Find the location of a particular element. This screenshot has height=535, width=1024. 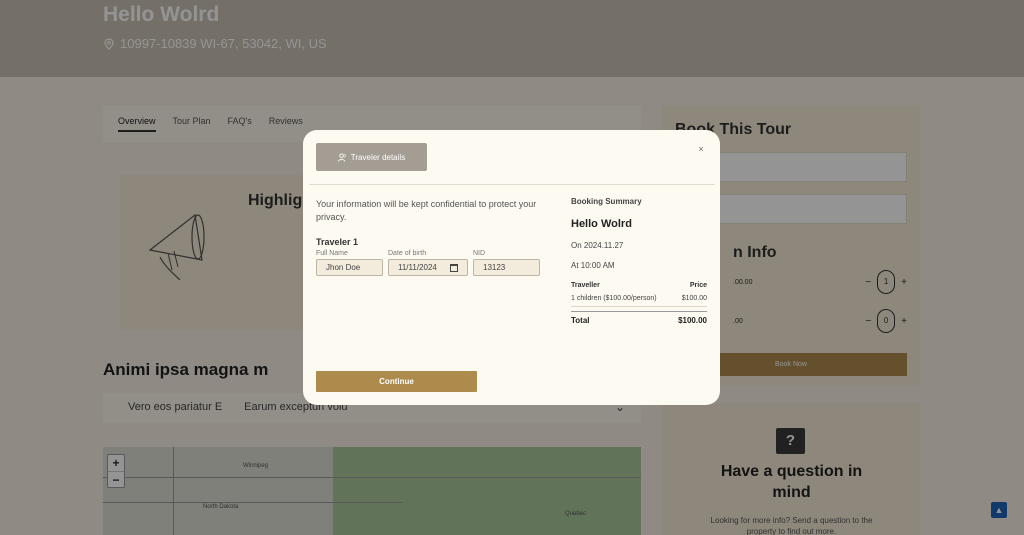

summary-time: At 10:00 AM is located at coordinates (593, 265).